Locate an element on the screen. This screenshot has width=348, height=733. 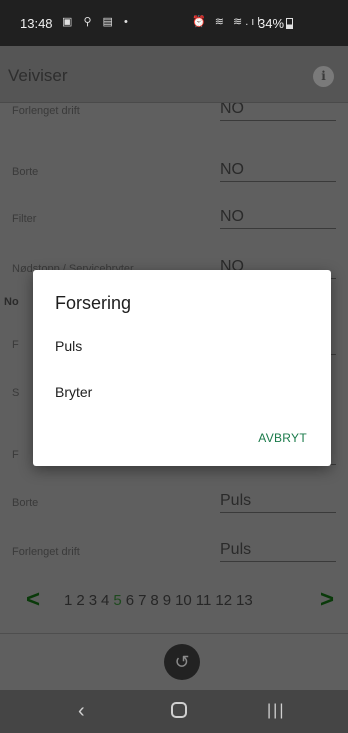
battery-indicator: 34% is located at coordinates (276, 23).